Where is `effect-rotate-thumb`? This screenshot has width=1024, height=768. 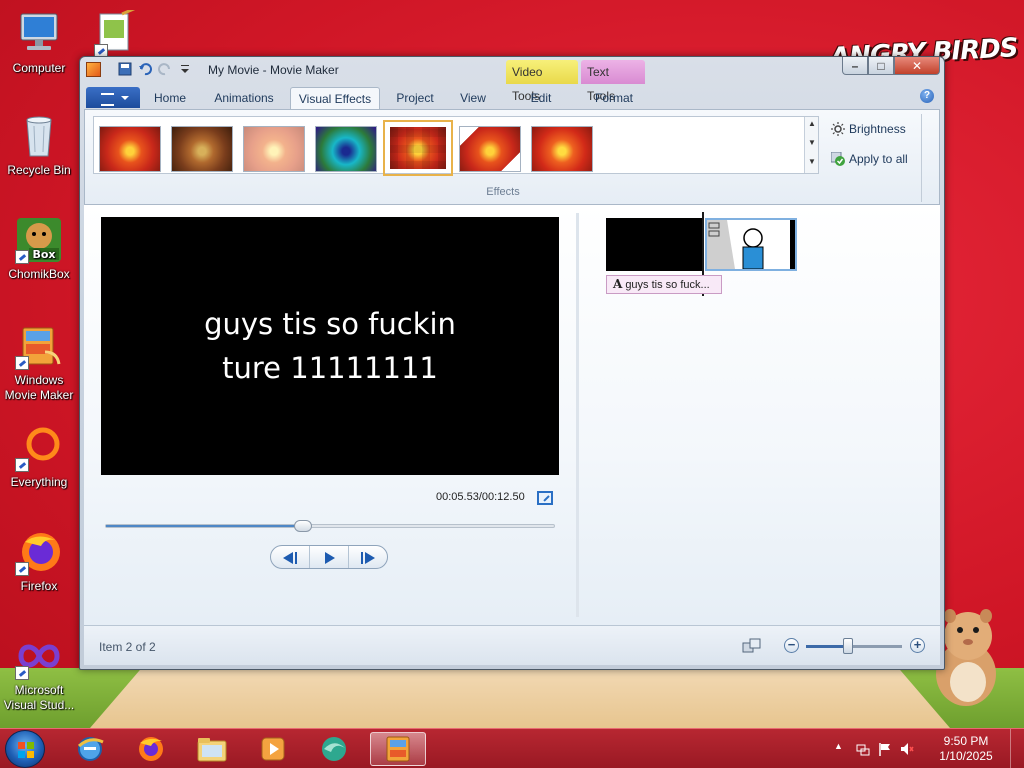 effect-rotate-thumb is located at coordinates (490, 149).